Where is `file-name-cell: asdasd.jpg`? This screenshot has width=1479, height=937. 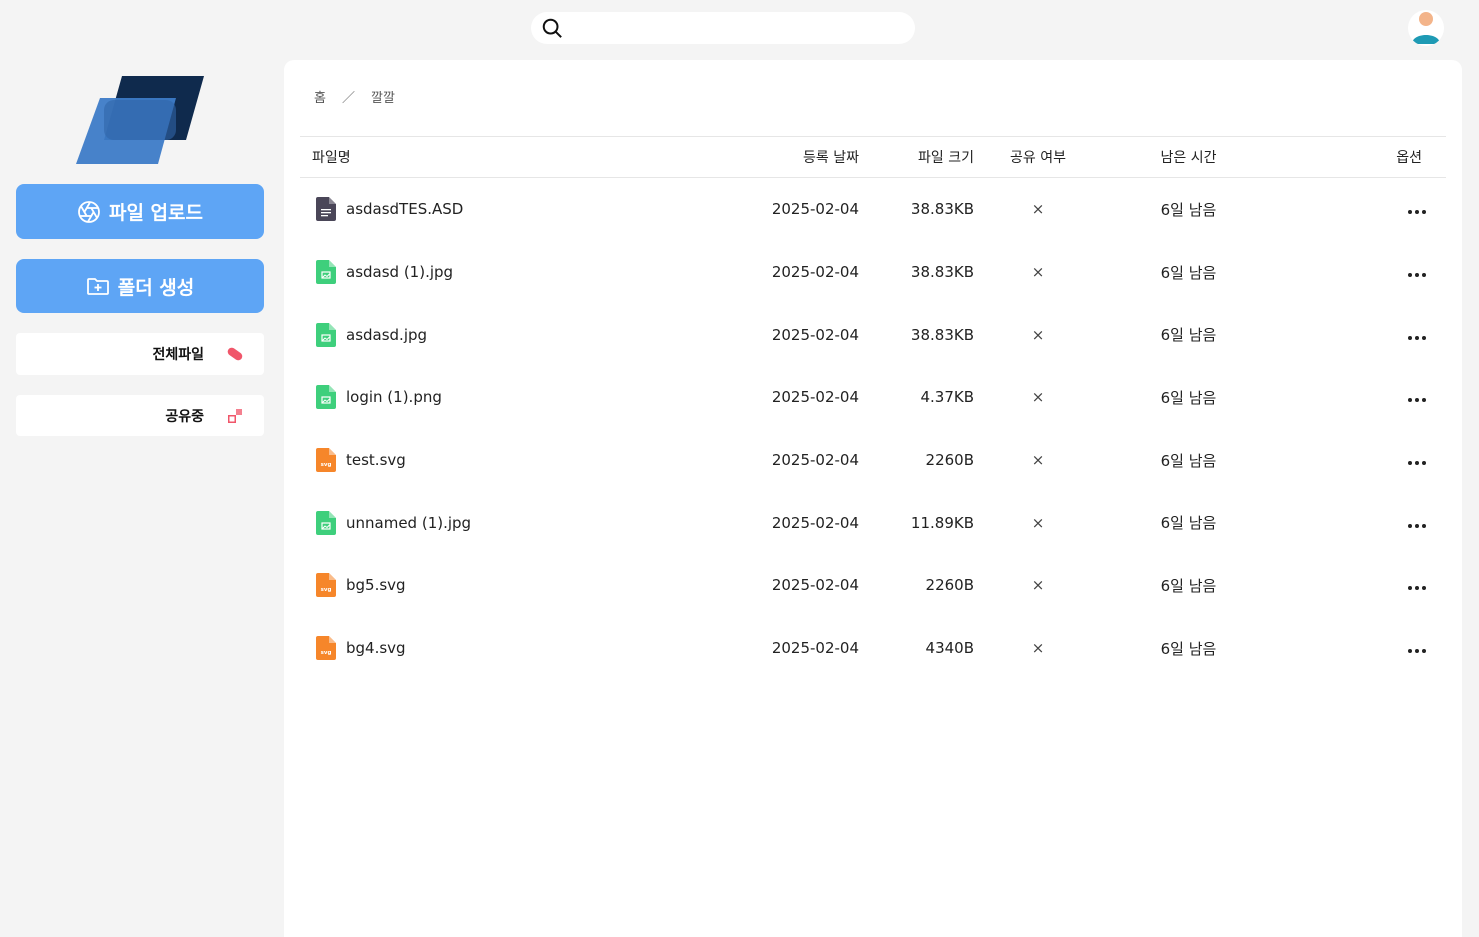
file-name-cell: asdasd.jpg is located at coordinates (490, 334).